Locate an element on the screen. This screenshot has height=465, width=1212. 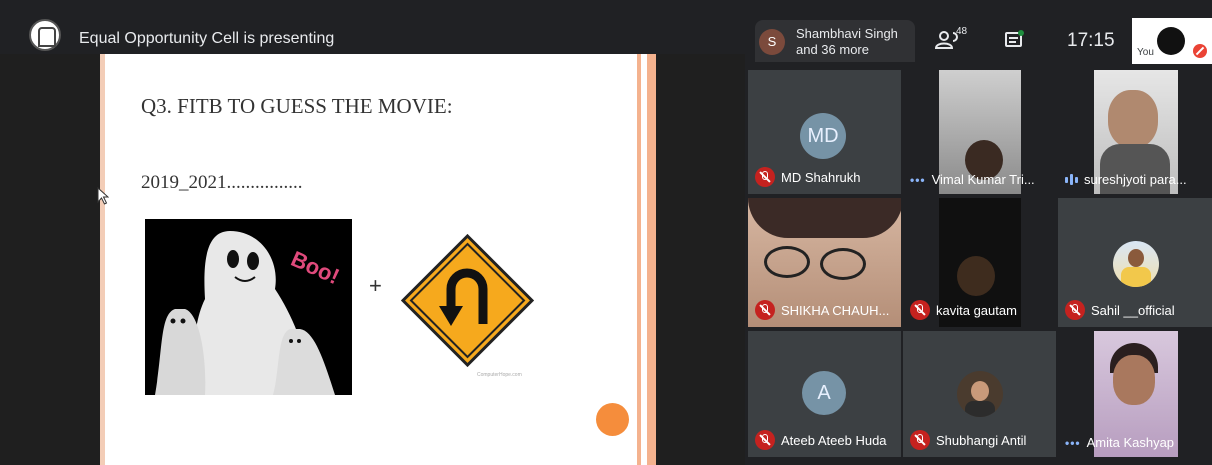
participant-tile: MD MD Shahrukh is located at coordinates (824, 132).